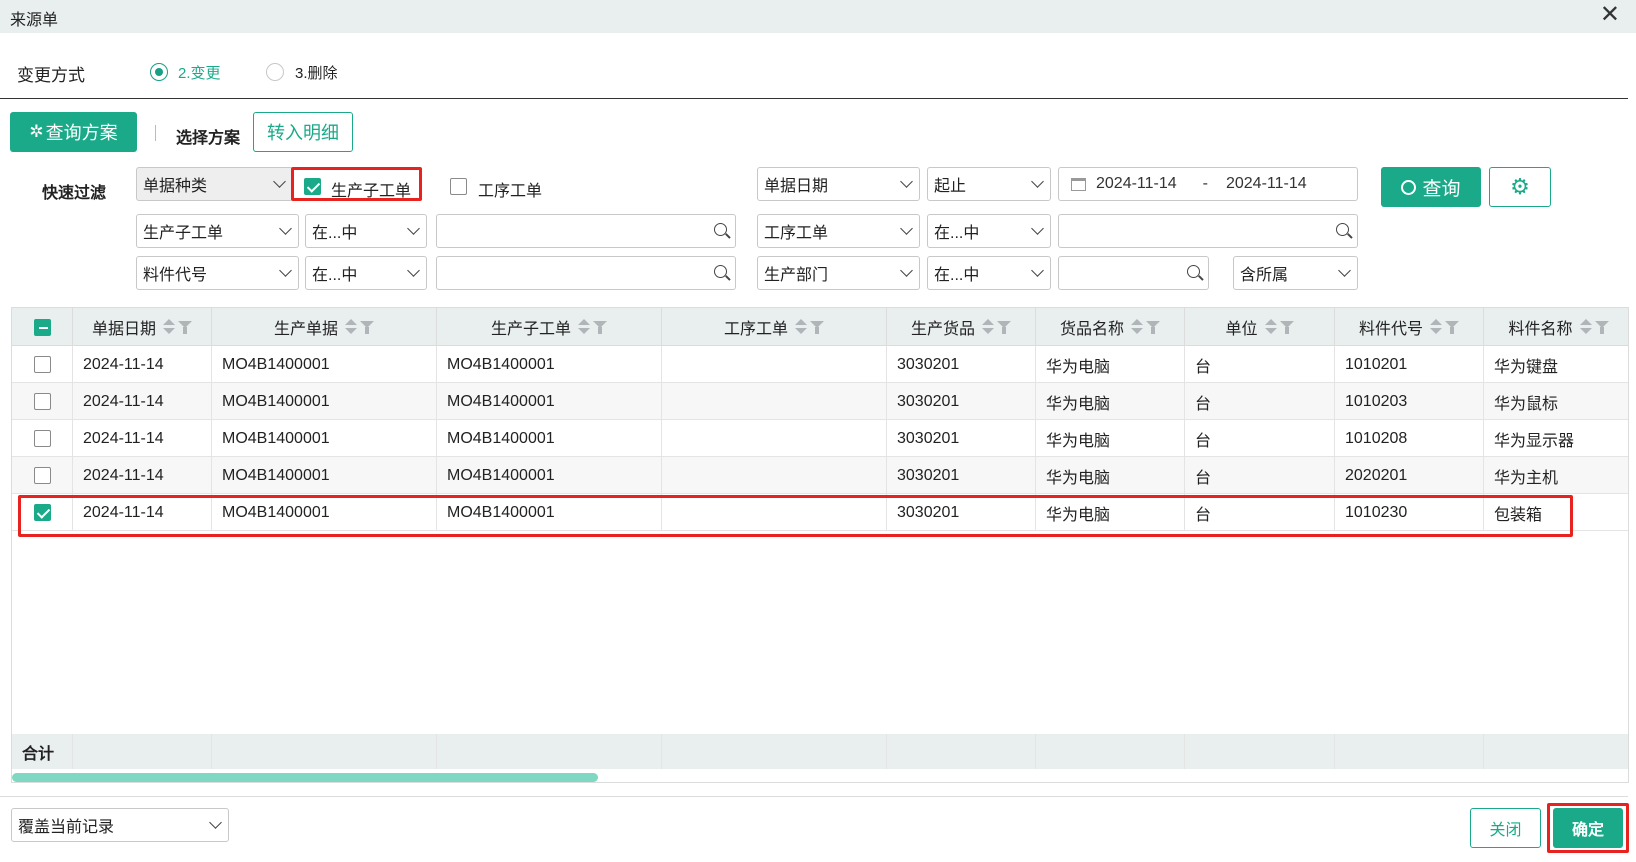 This screenshot has height=862, width=1636. I want to click on filter2b-op-select: 在...中, so click(989, 231).